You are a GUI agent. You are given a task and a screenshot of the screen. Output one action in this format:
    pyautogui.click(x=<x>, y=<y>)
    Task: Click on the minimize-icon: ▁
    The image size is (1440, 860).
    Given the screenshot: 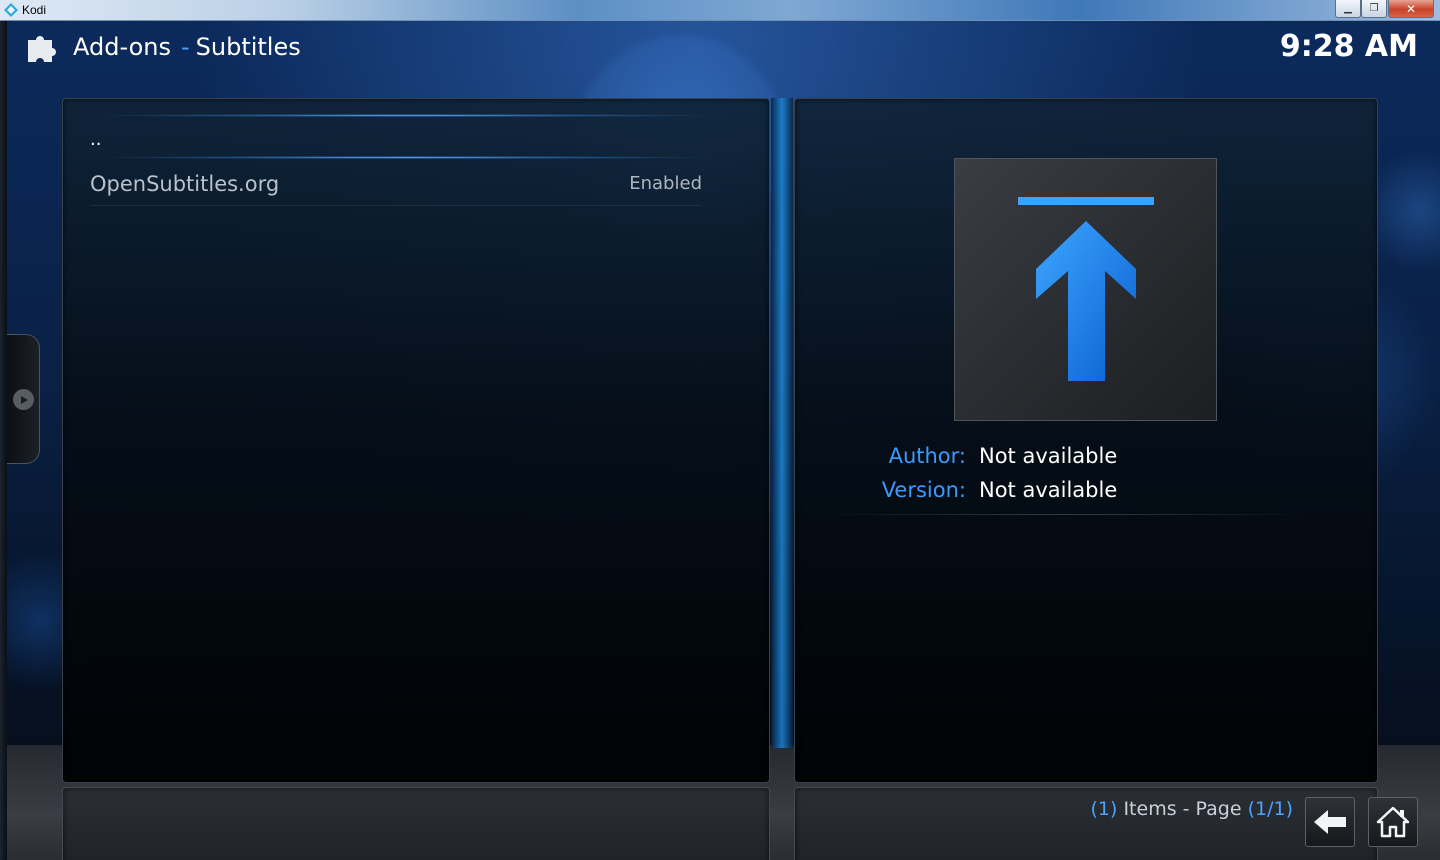 What is the action you would take?
    pyautogui.click(x=1348, y=8)
    